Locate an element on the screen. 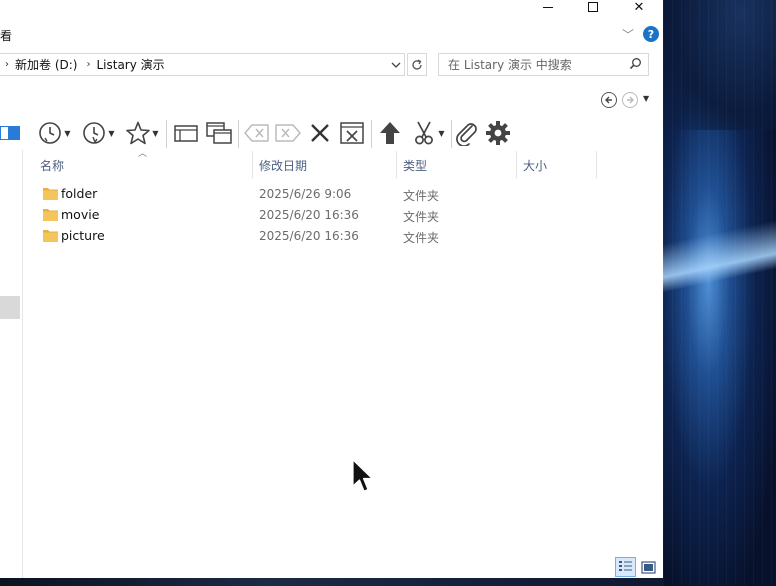  favorites-button: ▼ is located at coordinates (142, 133).